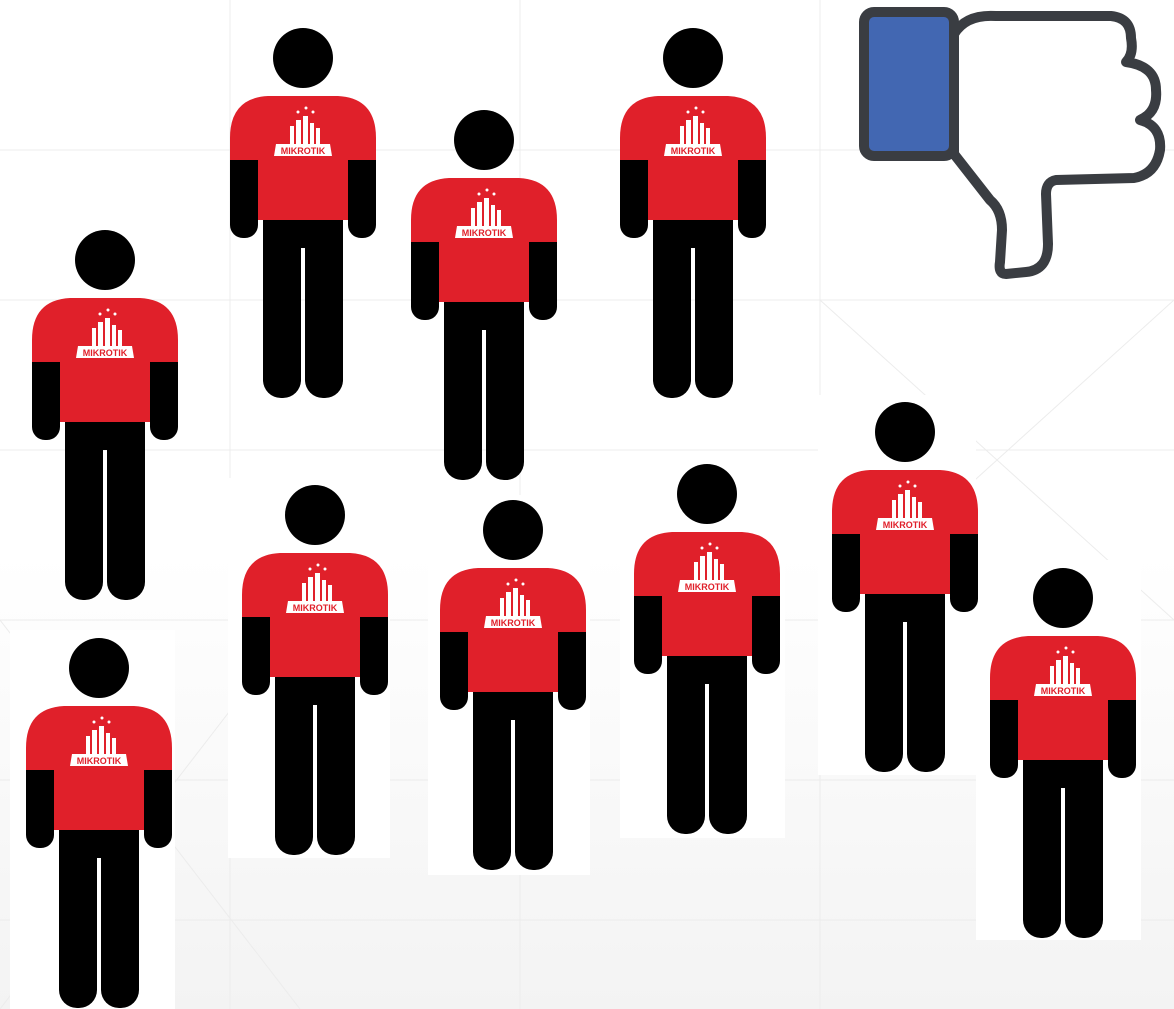 Image resolution: width=1174 pixels, height=1009 pixels. Describe the element at coordinates (1012, 145) in the screenshot. I see `thumbs-down-icon` at that location.